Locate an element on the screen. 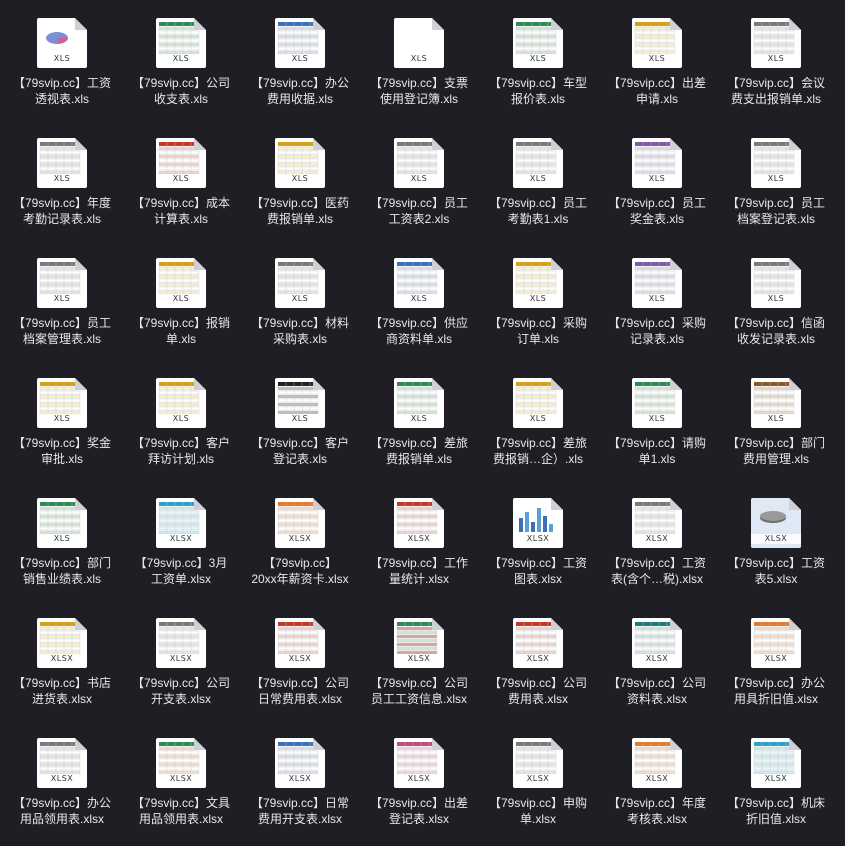 Image resolution: width=845 pixels, height=846 pixels. file-item: XLS 【79svip.cc】员工 档案管理表.xls is located at coordinates (62, 300).